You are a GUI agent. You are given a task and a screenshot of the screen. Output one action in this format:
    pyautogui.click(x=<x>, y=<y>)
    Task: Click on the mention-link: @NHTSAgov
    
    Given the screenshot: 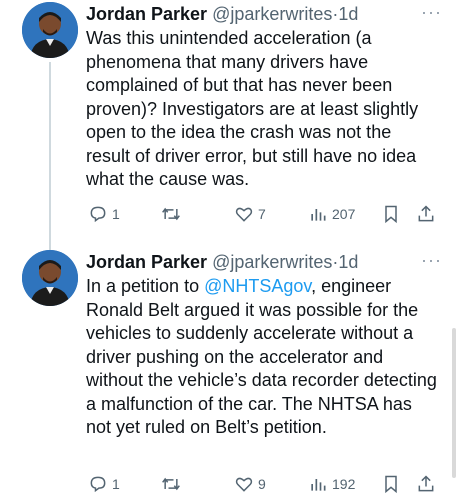 What is the action you would take?
    pyautogui.click(x=257, y=286)
    